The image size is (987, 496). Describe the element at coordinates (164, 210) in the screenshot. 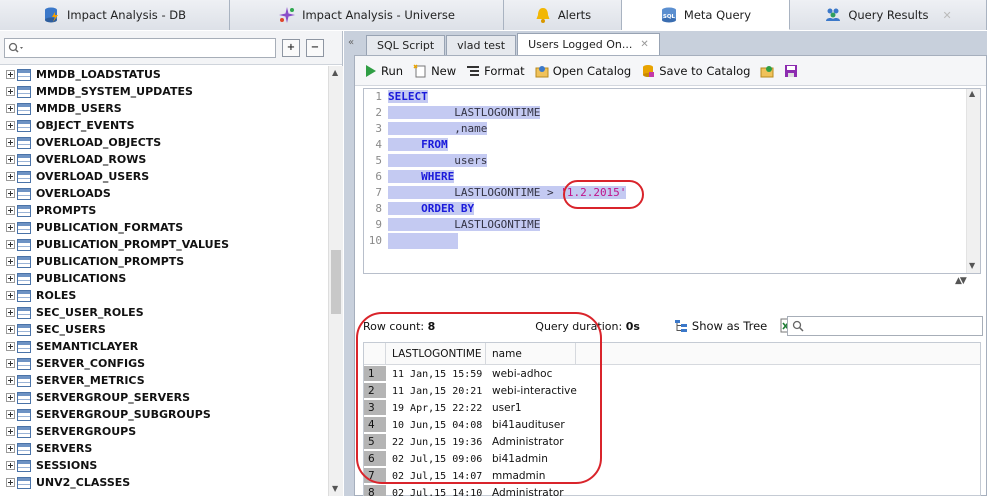

I see `tree-item: PROMPTS` at that location.